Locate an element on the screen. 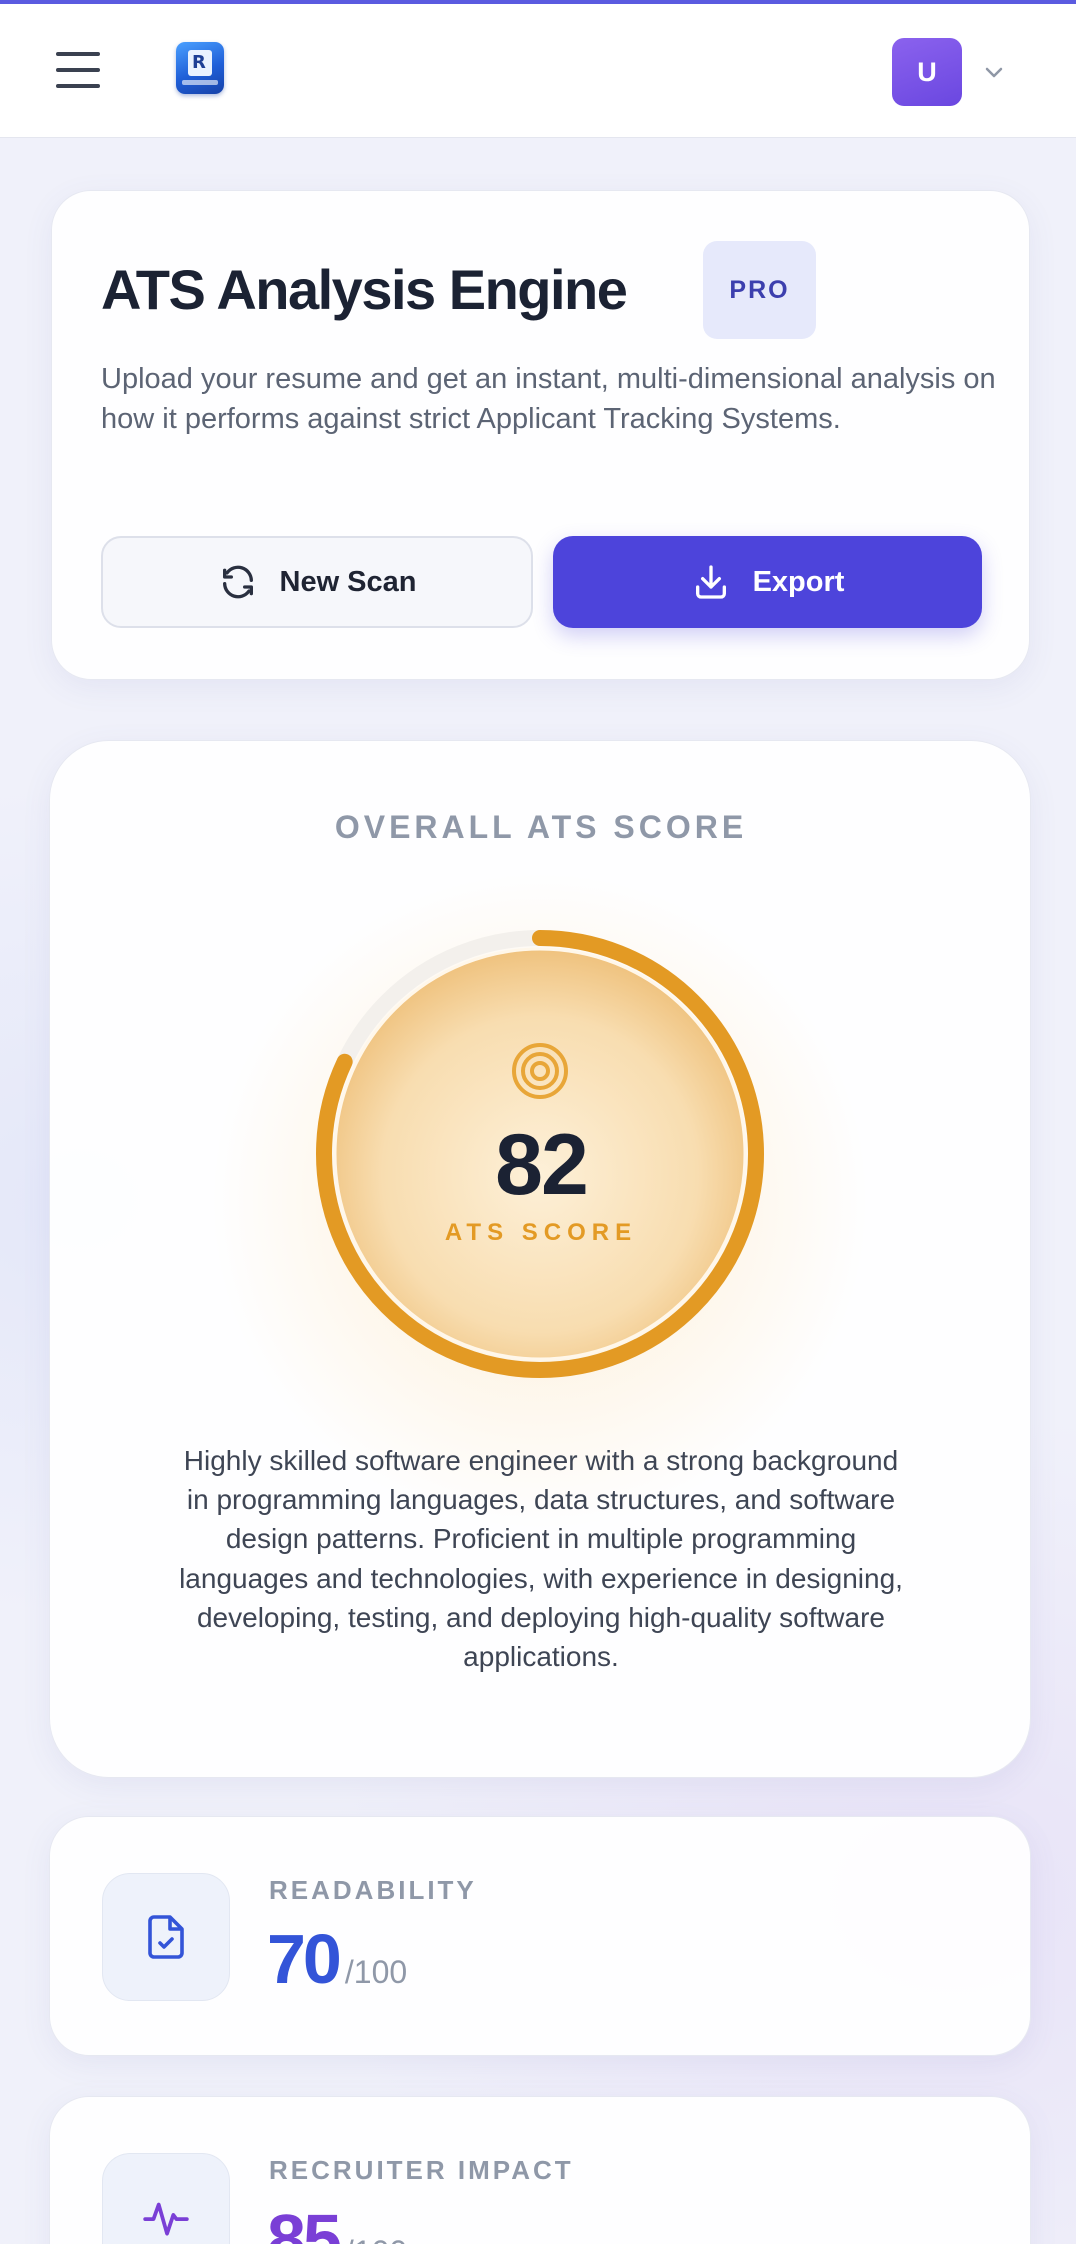 This screenshot has height=2244, width=1076. page-title: ATS Analysis Engine is located at coordinates (364, 289).